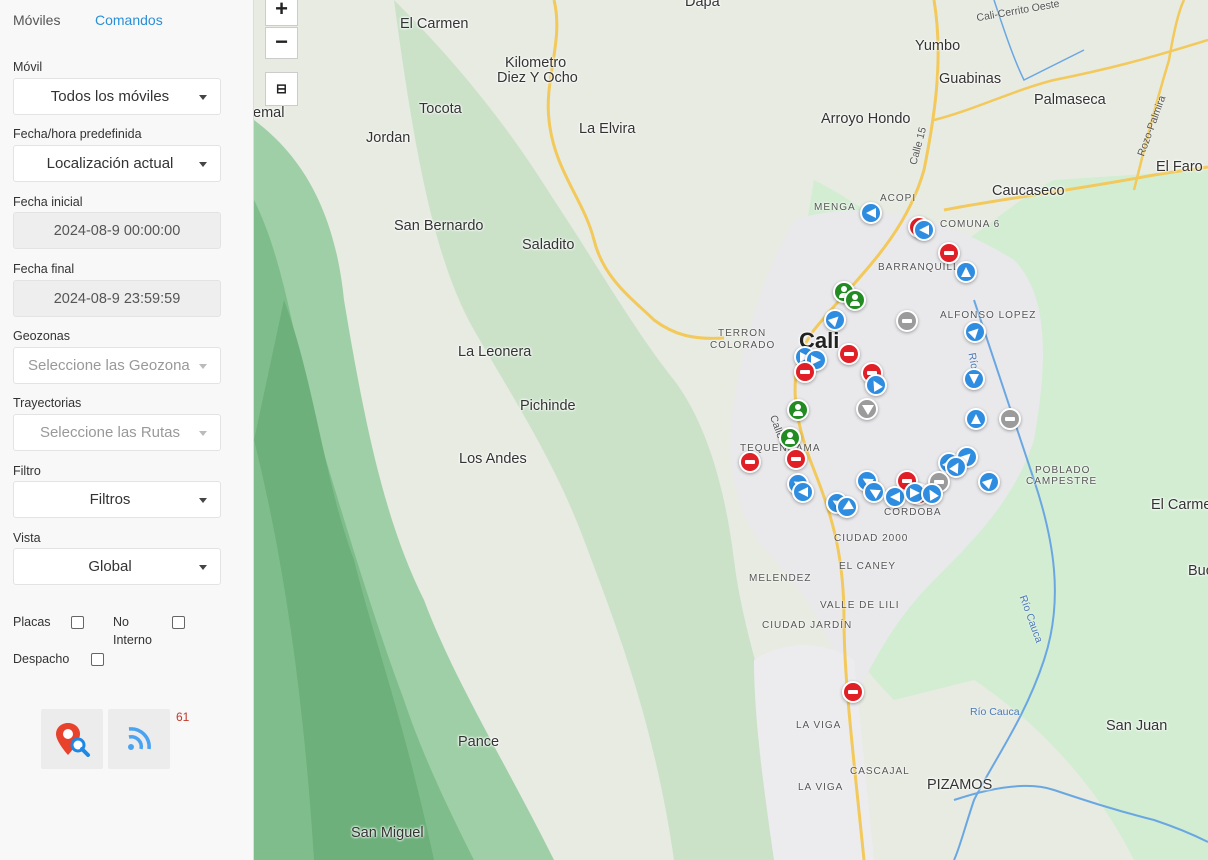 The width and height of the screenshot is (1208, 860). I want to click on layers-icon: ⊟, so click(281, 88).